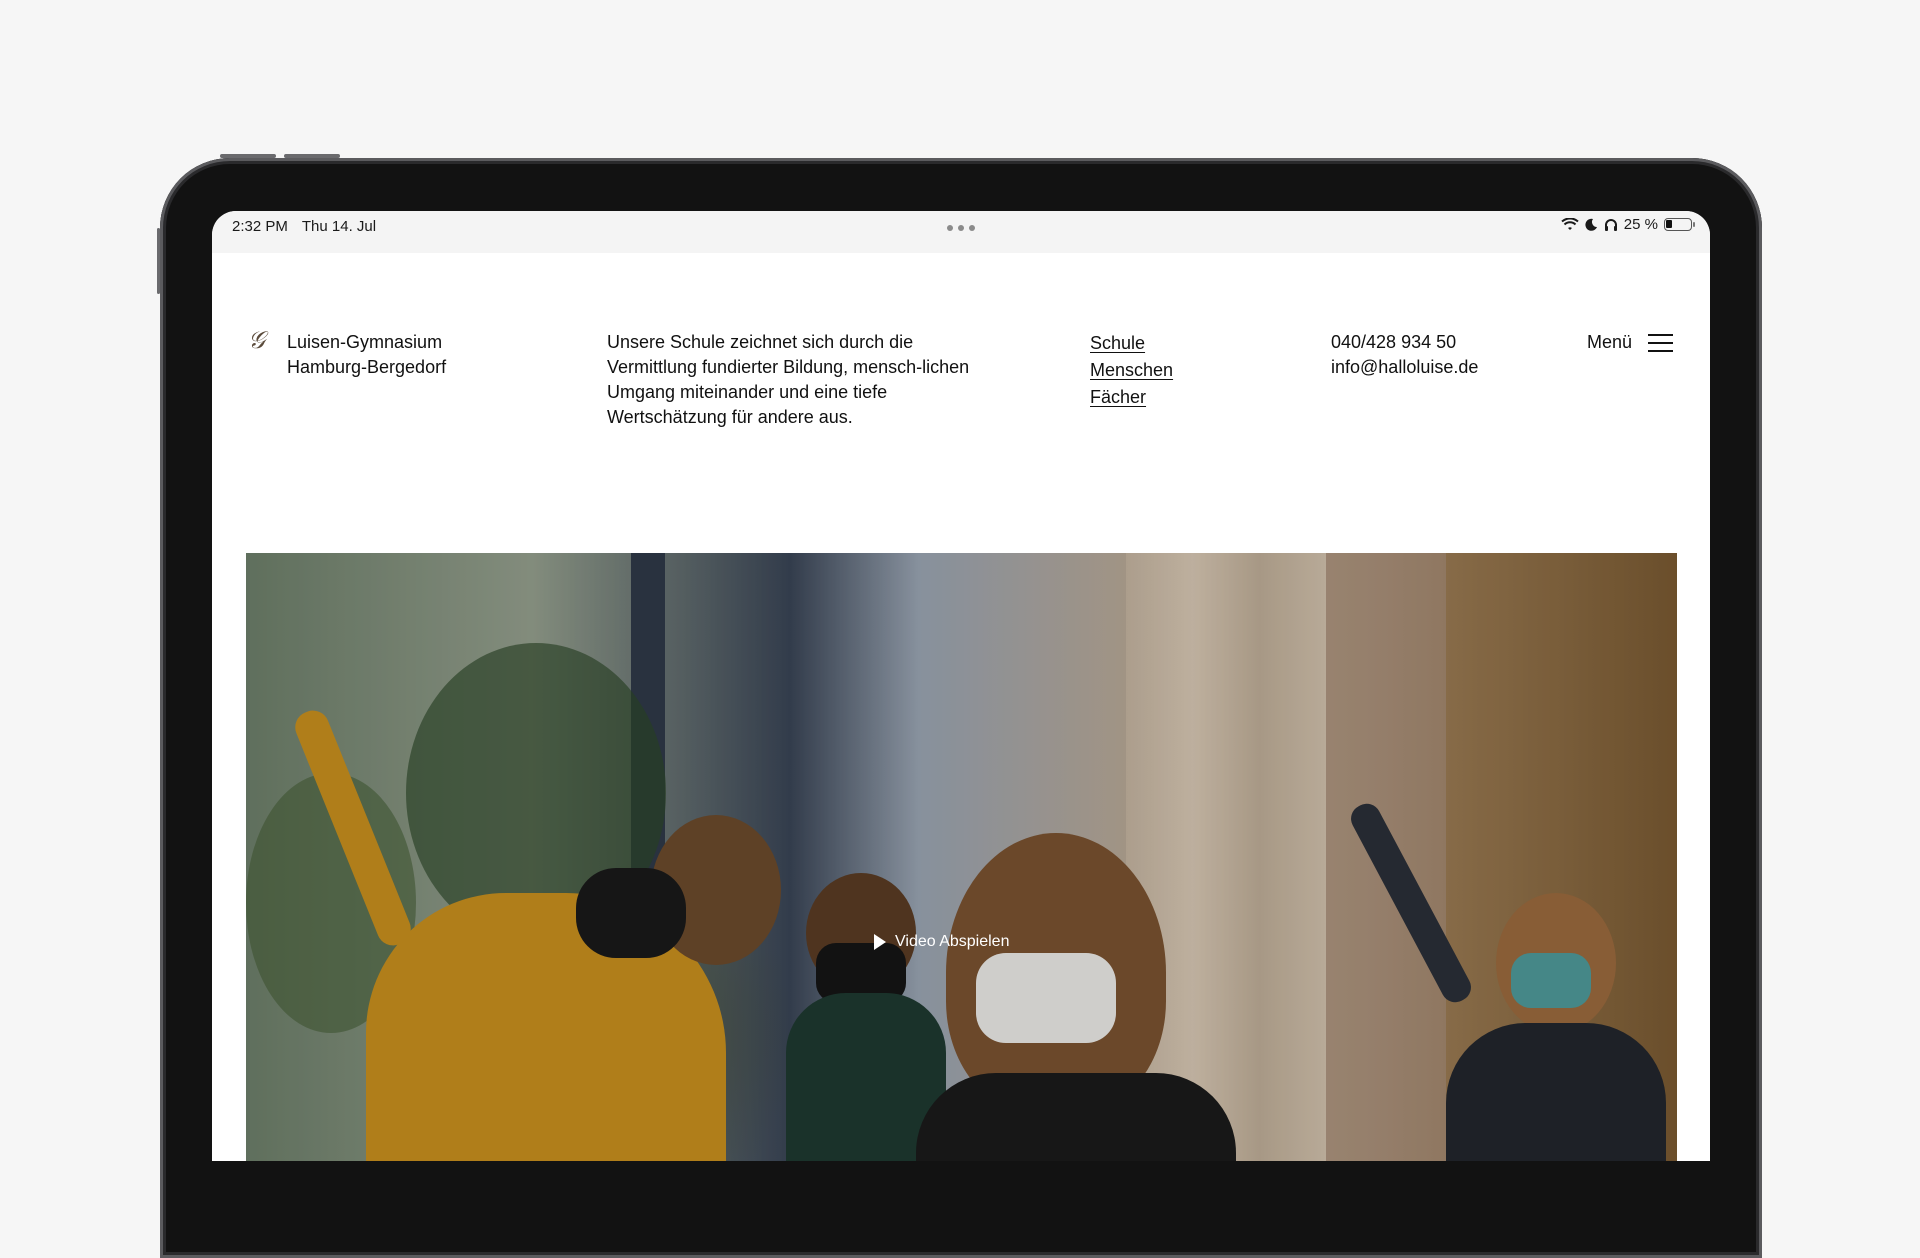 This screenshot has width=1920, height=1258. Describe the element at coordinates (1610, 342) in the screenshot. I see `menu-label: Menü` at that location.